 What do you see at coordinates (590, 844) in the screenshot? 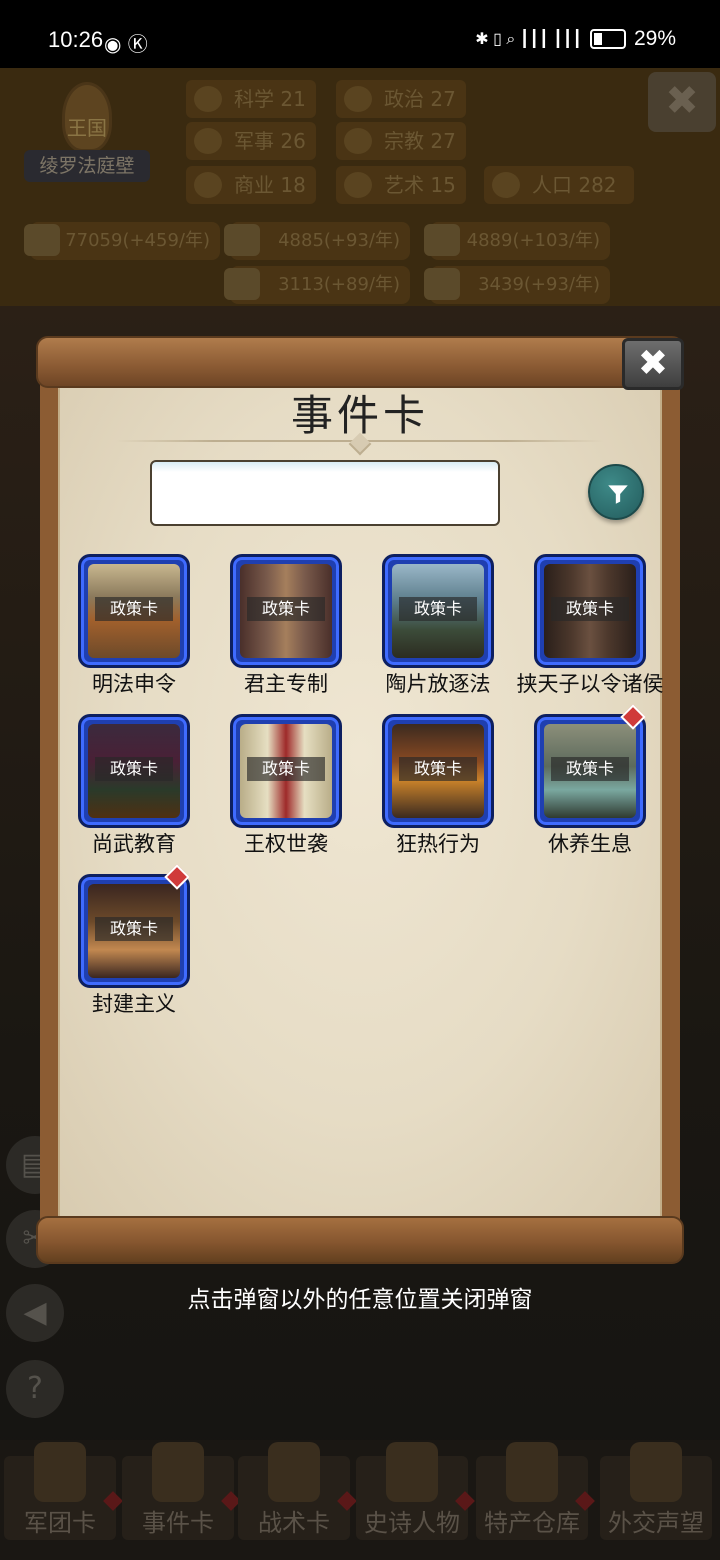
I see `card-name: 休养生息` at bounding box center [590, 844].